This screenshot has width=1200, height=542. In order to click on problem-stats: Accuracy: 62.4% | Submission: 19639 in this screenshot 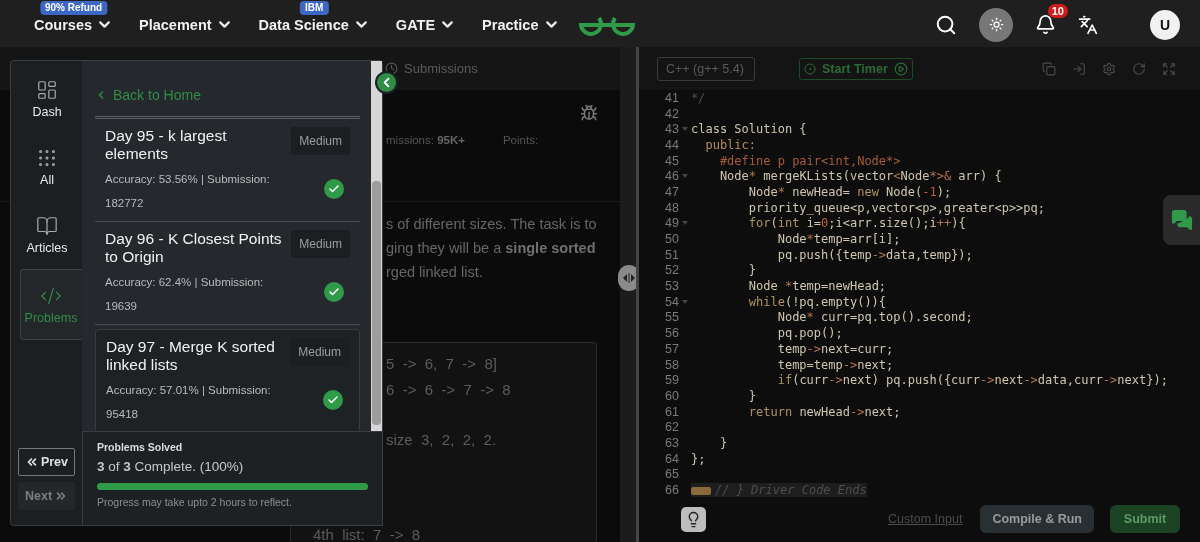, I will do `click(185, 294)`.